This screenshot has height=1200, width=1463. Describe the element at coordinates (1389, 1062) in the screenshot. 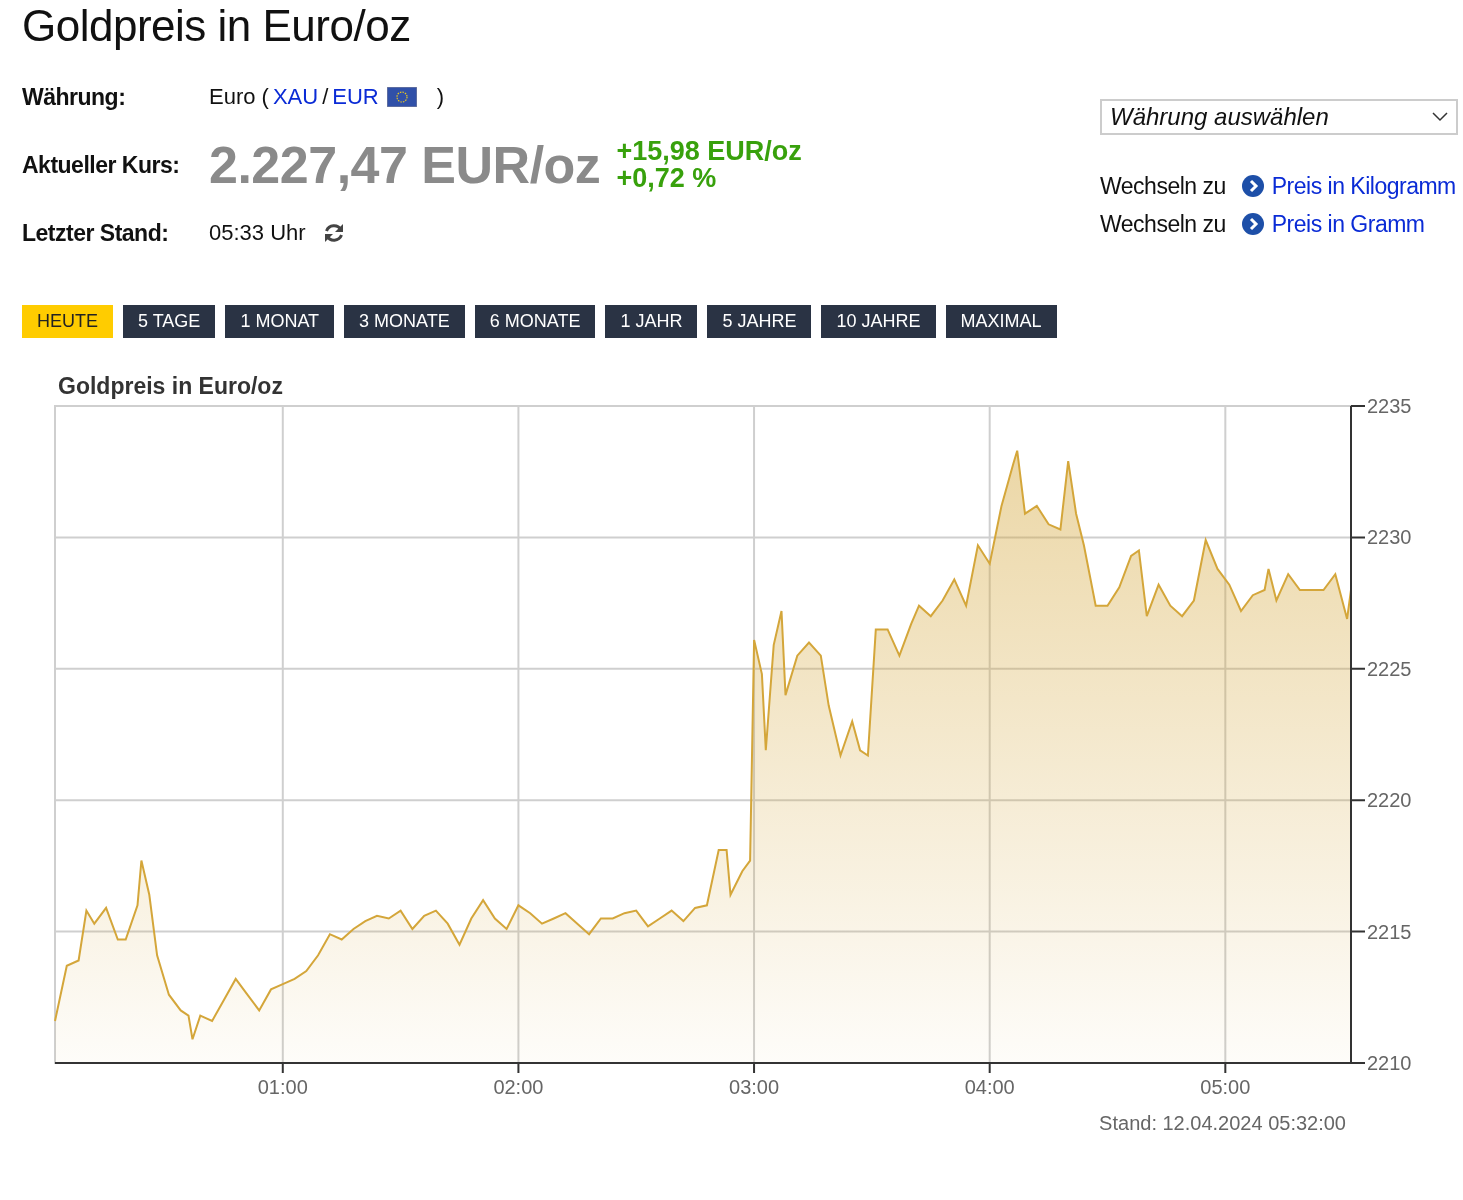

I see `axis-label: 2210` at that location.